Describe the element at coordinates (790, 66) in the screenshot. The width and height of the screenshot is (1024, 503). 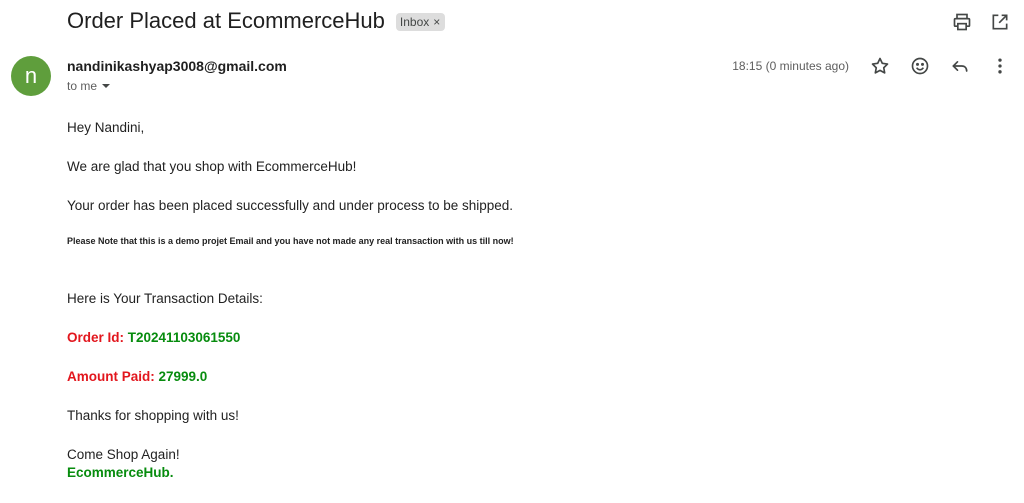
I see `email-timestamp: 18:15 (0 minutes ago)` at that location.